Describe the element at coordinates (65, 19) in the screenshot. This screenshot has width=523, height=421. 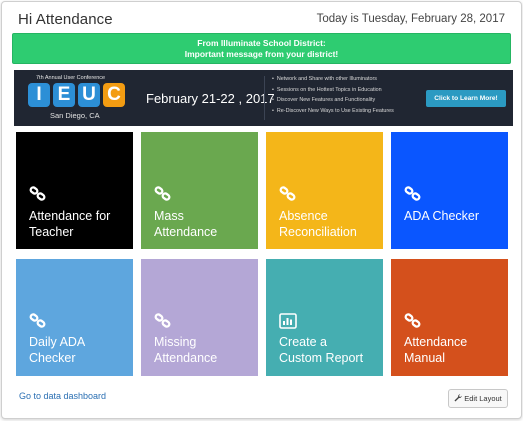
I see `greeting-title: Hi Attendance` at that location.